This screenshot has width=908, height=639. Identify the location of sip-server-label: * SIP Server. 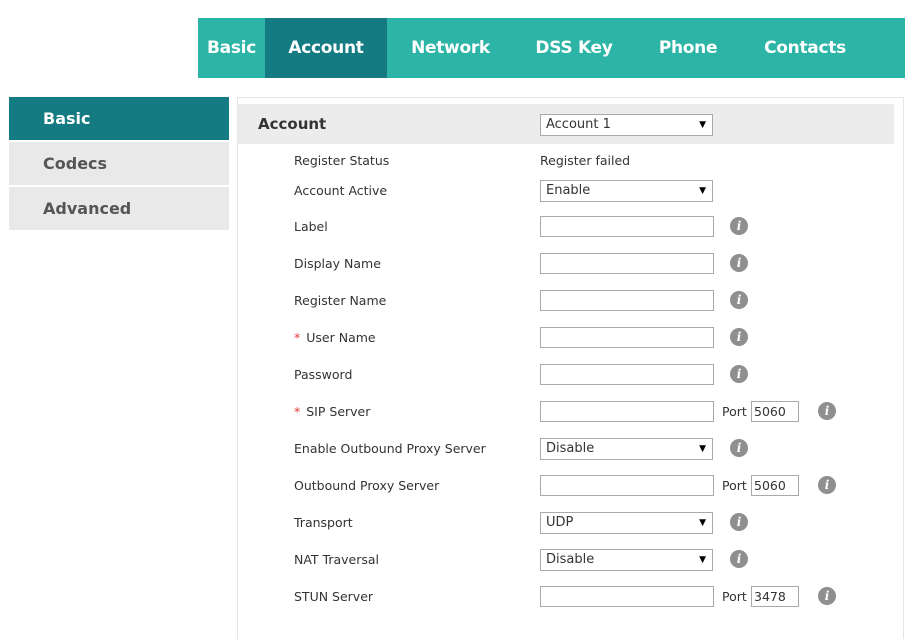
(332, 412).